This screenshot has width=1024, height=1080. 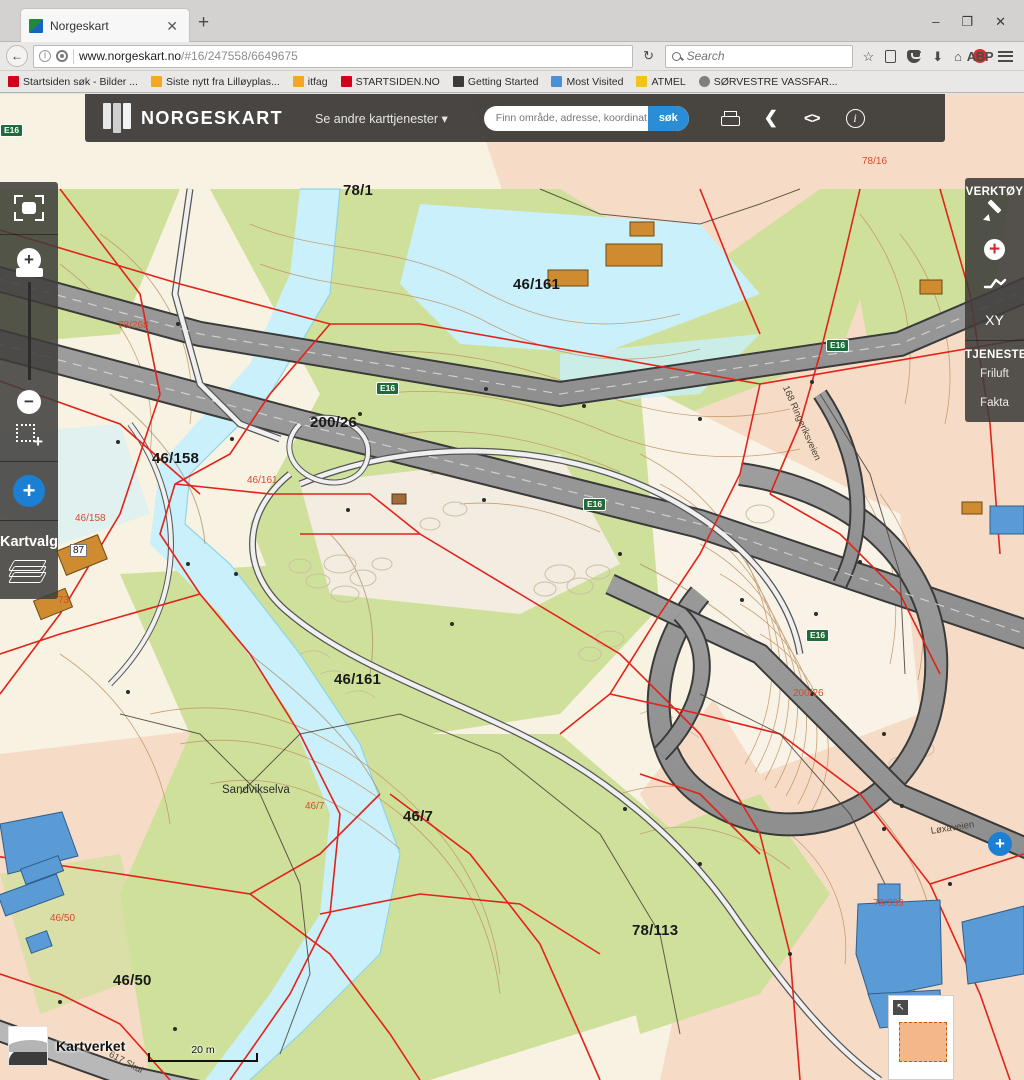 What do you see at coordinates (45, 56) in the screenshot?
I see `page-info-icon: i` at bounding box center [45, 56].